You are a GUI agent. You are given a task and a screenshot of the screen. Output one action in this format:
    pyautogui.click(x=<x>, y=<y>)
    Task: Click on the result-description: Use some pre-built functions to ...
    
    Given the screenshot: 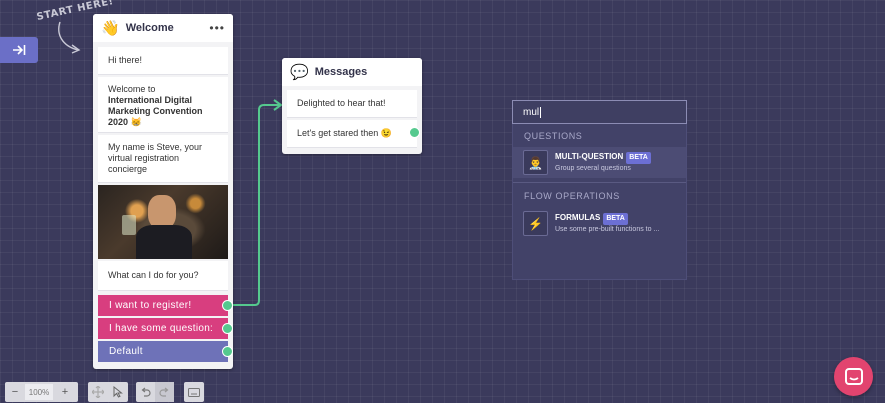 What is the action you would take?
    pyautogui.click(x=607, y=229)
    